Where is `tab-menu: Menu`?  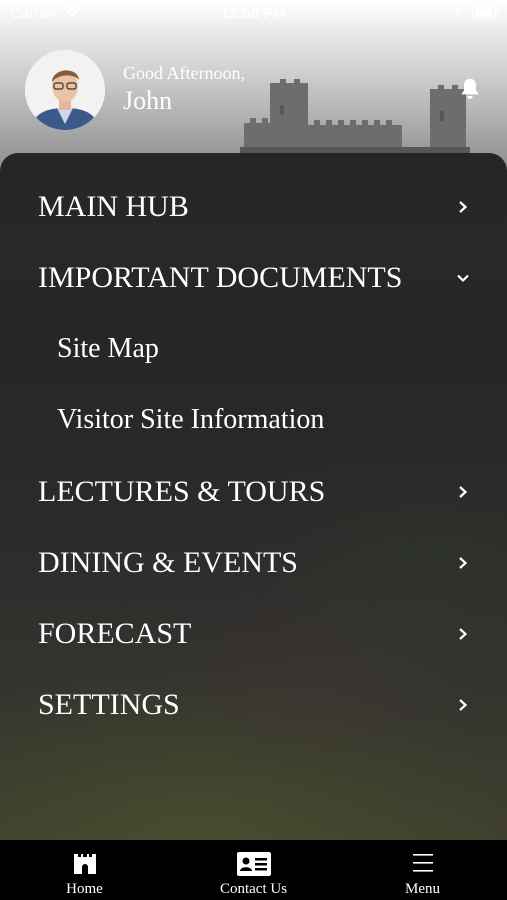 tab-menu: Menu is located at coordinates (422, 870).